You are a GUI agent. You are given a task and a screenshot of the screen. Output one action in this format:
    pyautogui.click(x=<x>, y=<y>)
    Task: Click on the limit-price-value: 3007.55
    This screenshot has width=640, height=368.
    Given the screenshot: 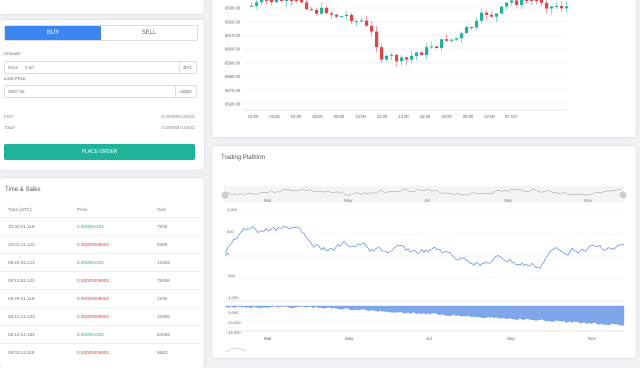 What is the action you would take?
    pyautogui.click(x=16, y=91)
    